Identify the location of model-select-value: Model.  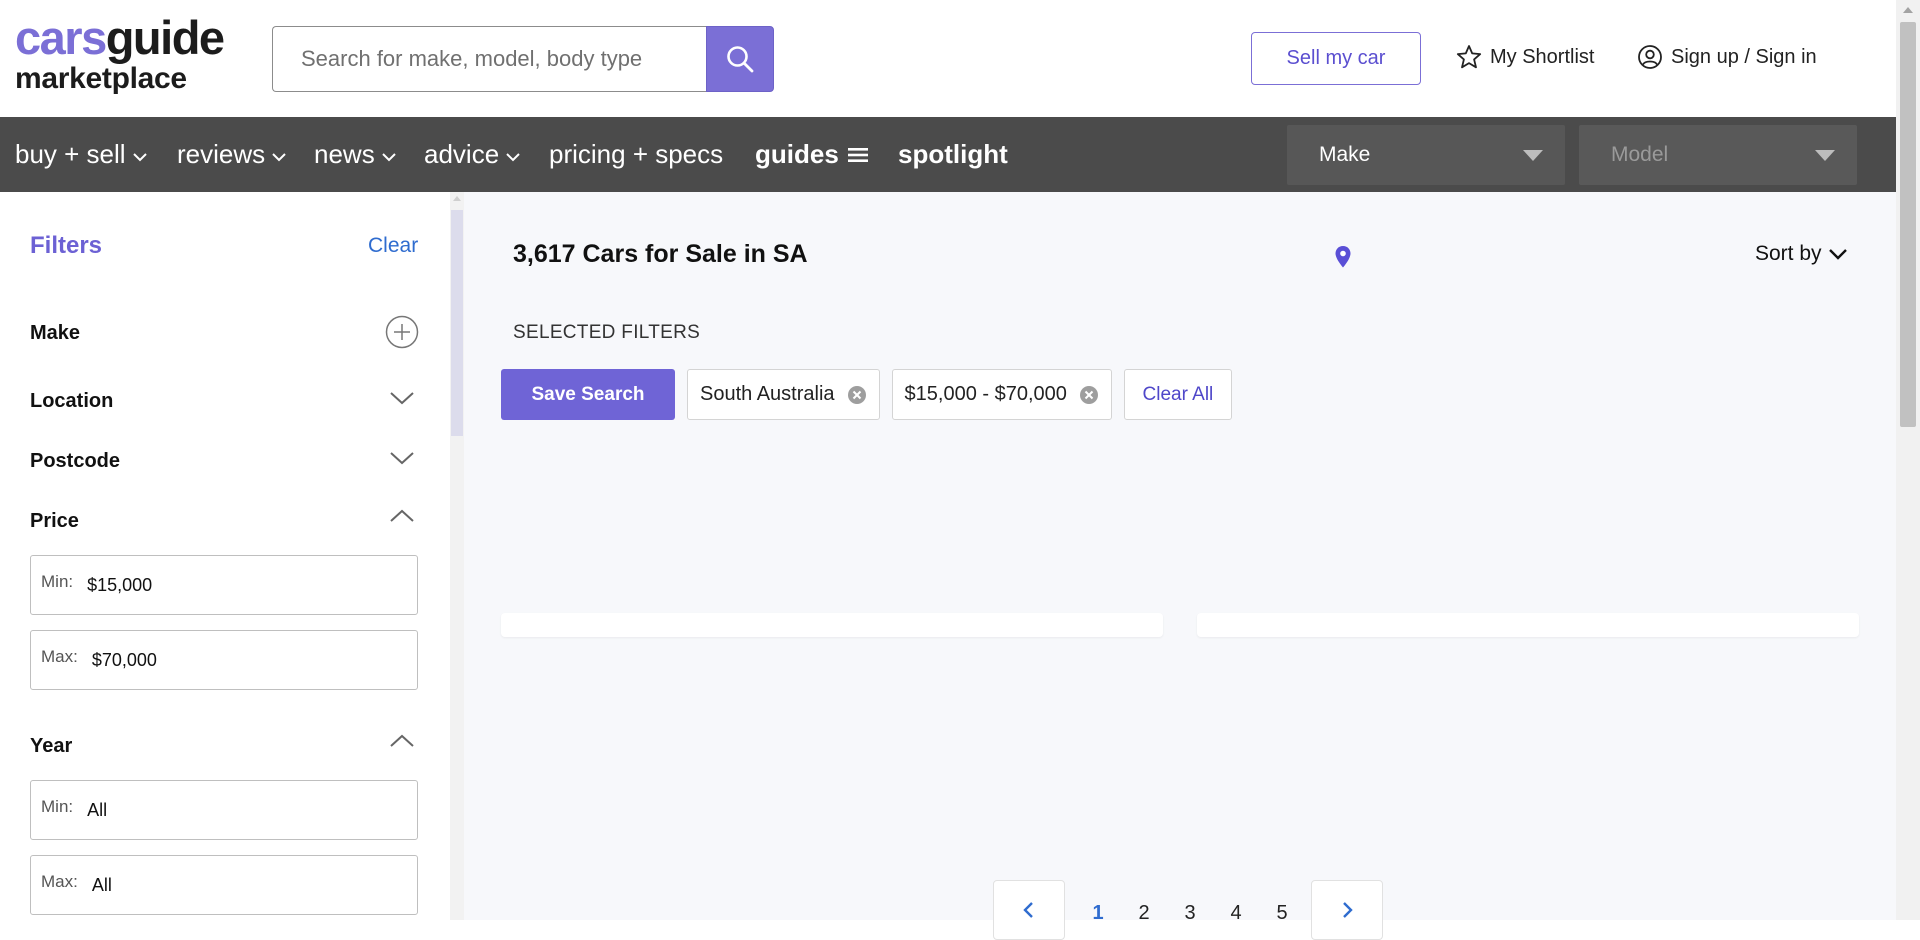
(1640, 154).